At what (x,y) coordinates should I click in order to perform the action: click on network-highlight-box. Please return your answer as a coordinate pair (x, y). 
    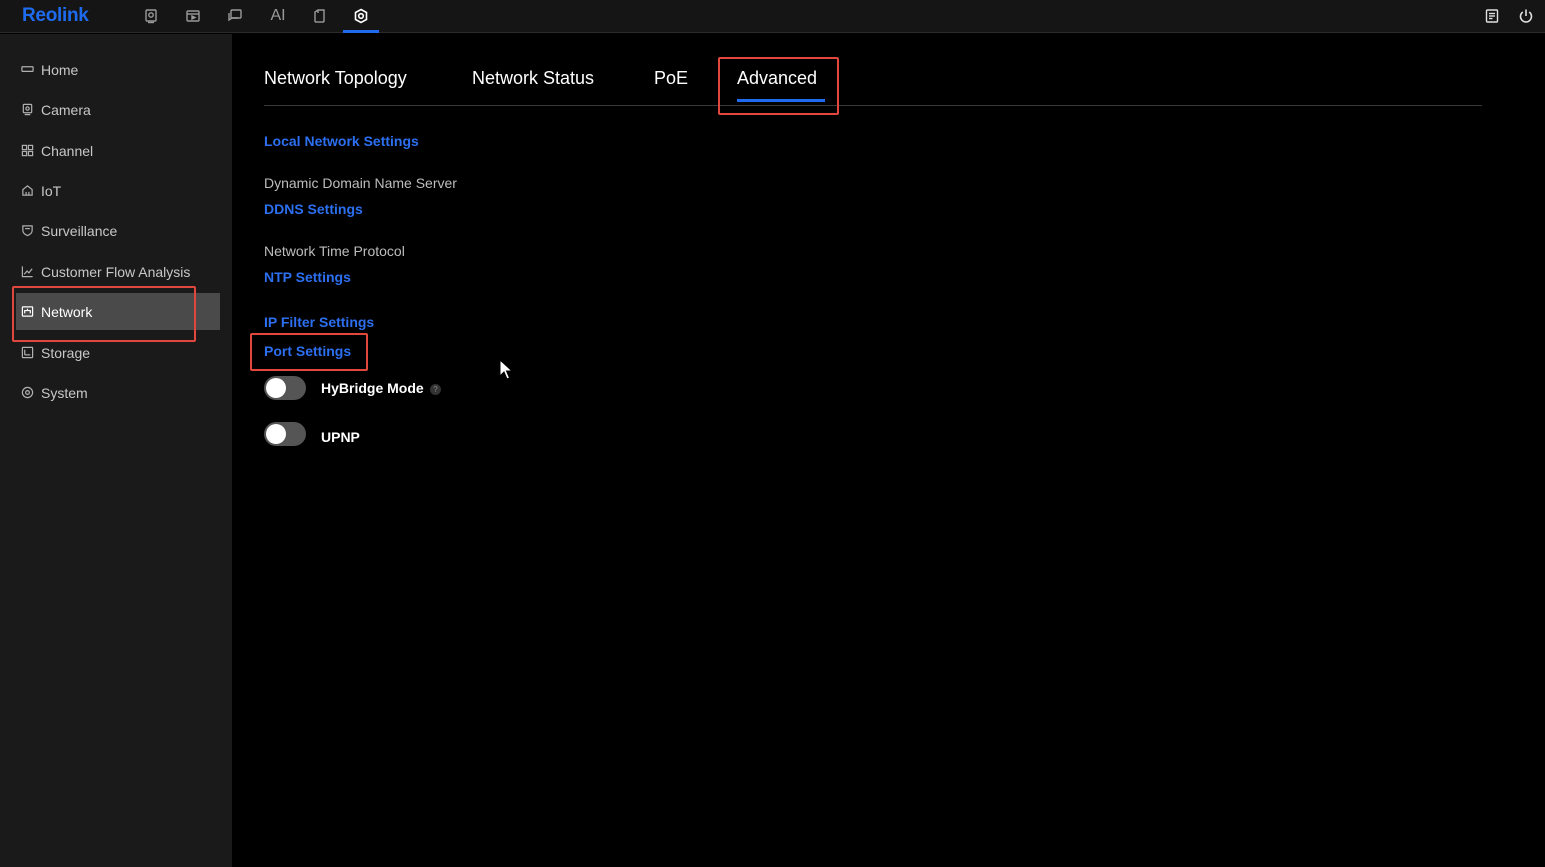
    Looking at the image, I should click on (104, 314).